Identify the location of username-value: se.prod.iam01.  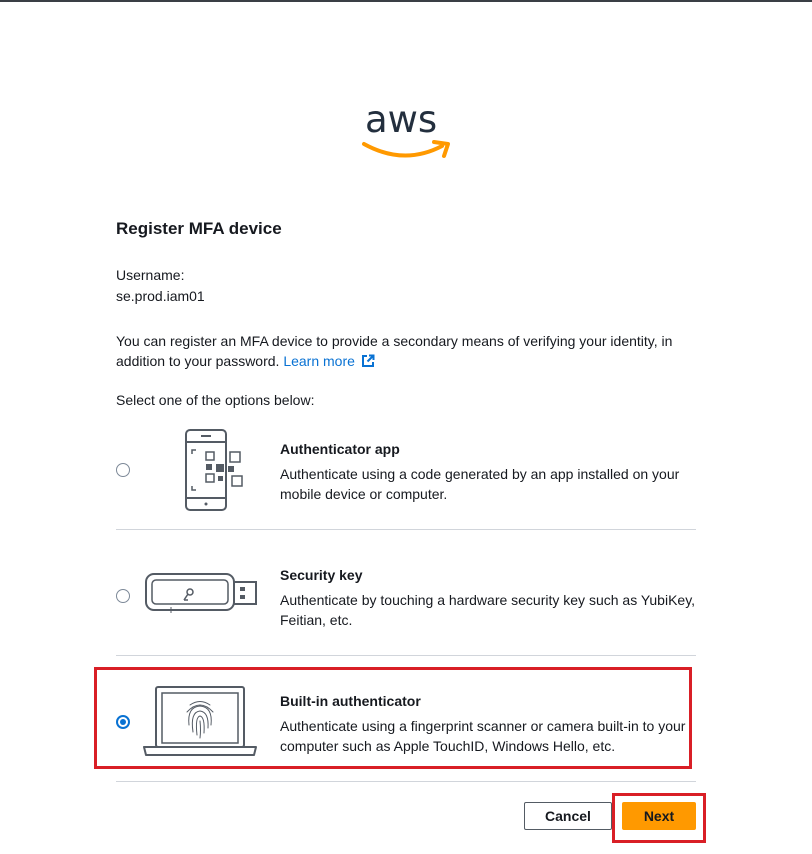
(160, 296).